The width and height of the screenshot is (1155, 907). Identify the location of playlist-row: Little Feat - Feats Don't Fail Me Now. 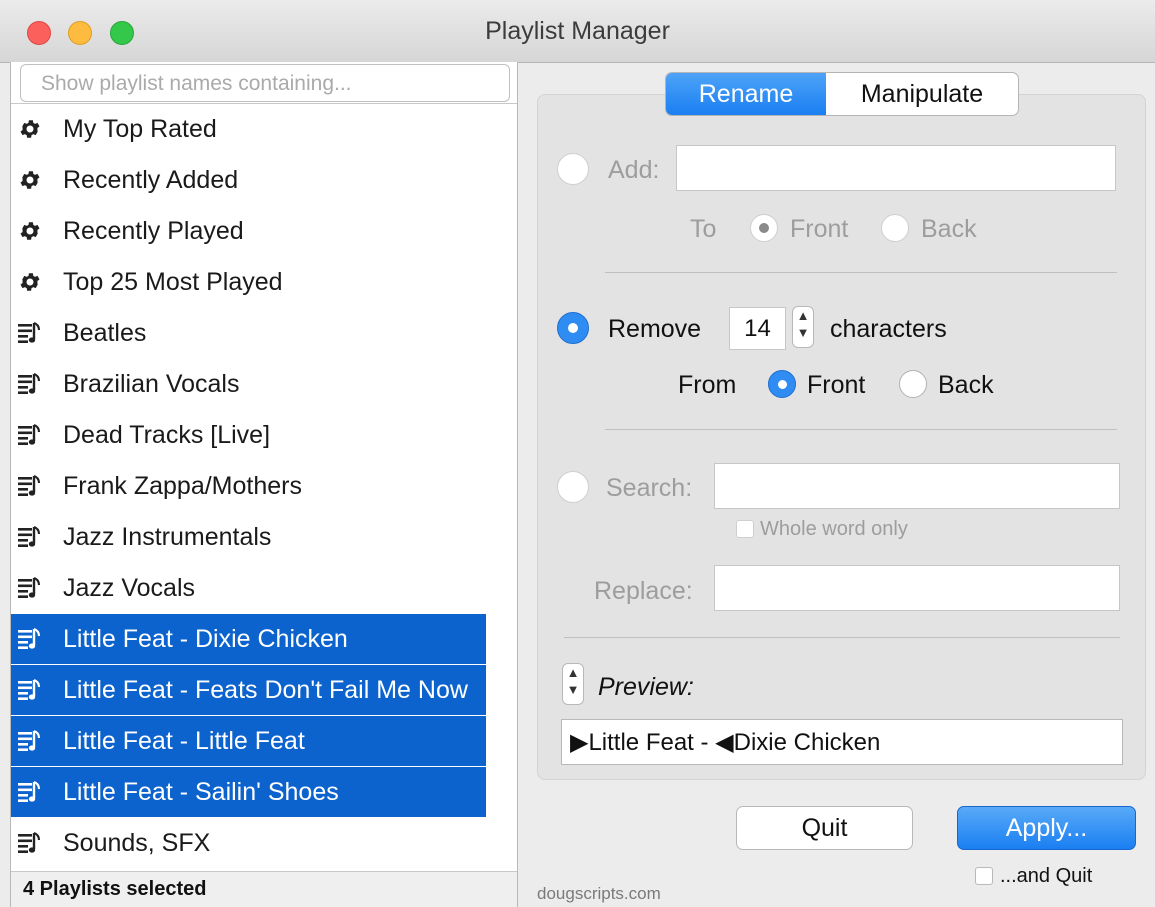
(248, 690).